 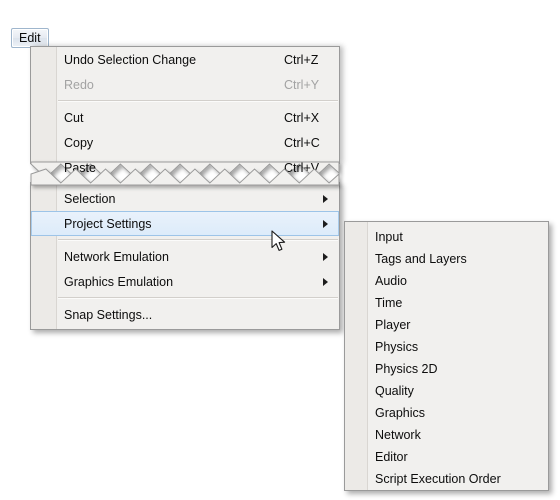 What do you see at coordinates (185, 167) in the screenshot?
I see `menu-item-paste: Paste Ctrl+V` at bounding box center [185, 167].